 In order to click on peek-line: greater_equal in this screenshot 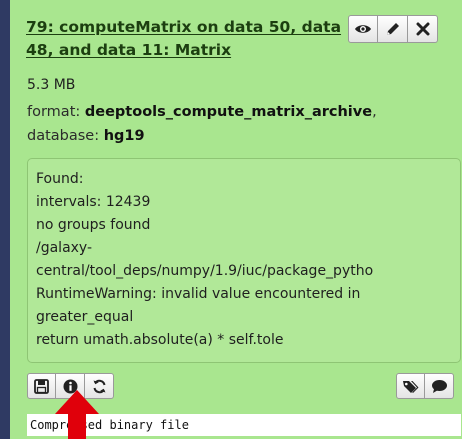, I will do `click(85, 317)`.